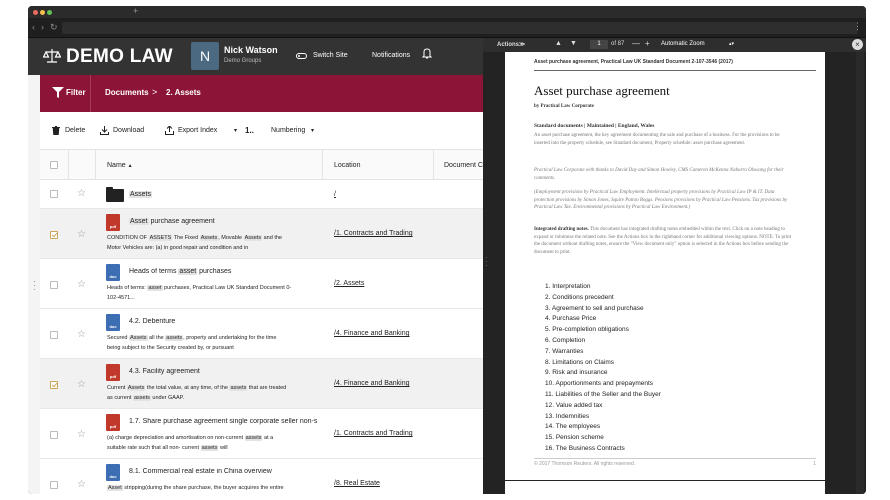 The image size is (890, 500). Describe the element at coordinates (857, 26) in the screenshot. I see `browser-menu-icon: ⋮` at that location.